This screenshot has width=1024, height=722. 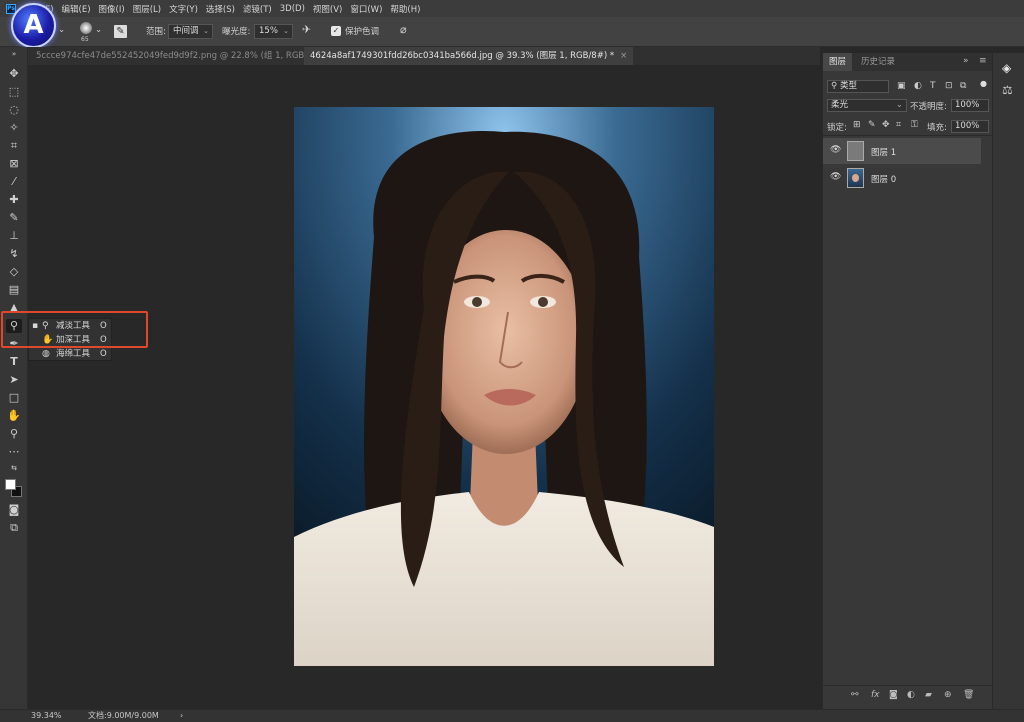 I want to click on fill-input: 100%, so click(x=970, y=126).